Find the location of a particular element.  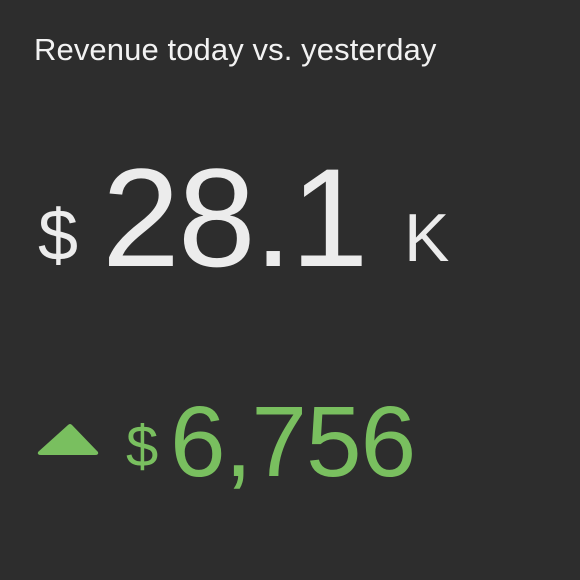

delta-arrow-shape is located at coordinates (68, 439).